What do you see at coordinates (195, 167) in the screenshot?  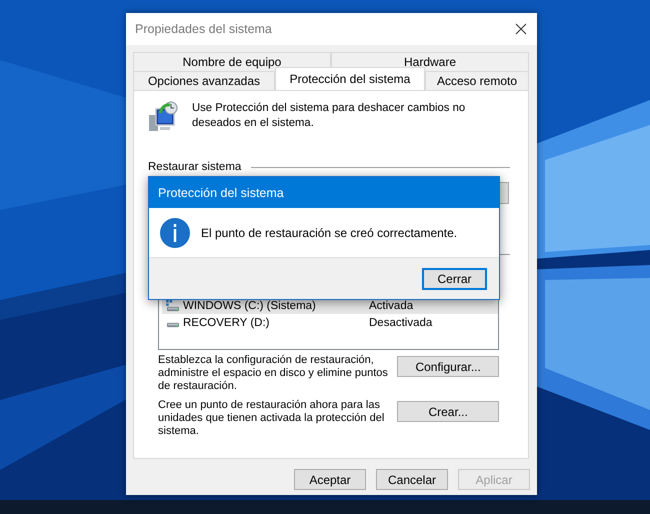 I see `group-label: Restaurar sistema` at bounding box center [195, 167].